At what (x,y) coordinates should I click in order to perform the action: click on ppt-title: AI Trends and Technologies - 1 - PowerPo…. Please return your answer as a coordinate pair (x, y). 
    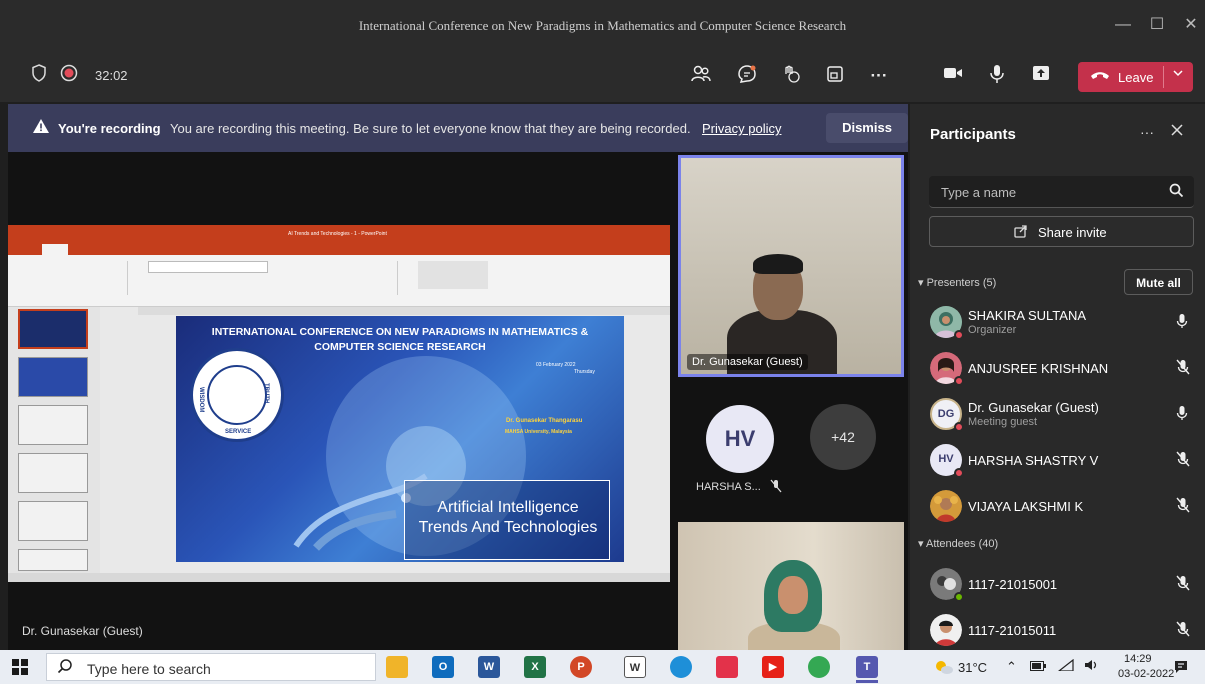
    Looking at the image, I should click on (337, 234).